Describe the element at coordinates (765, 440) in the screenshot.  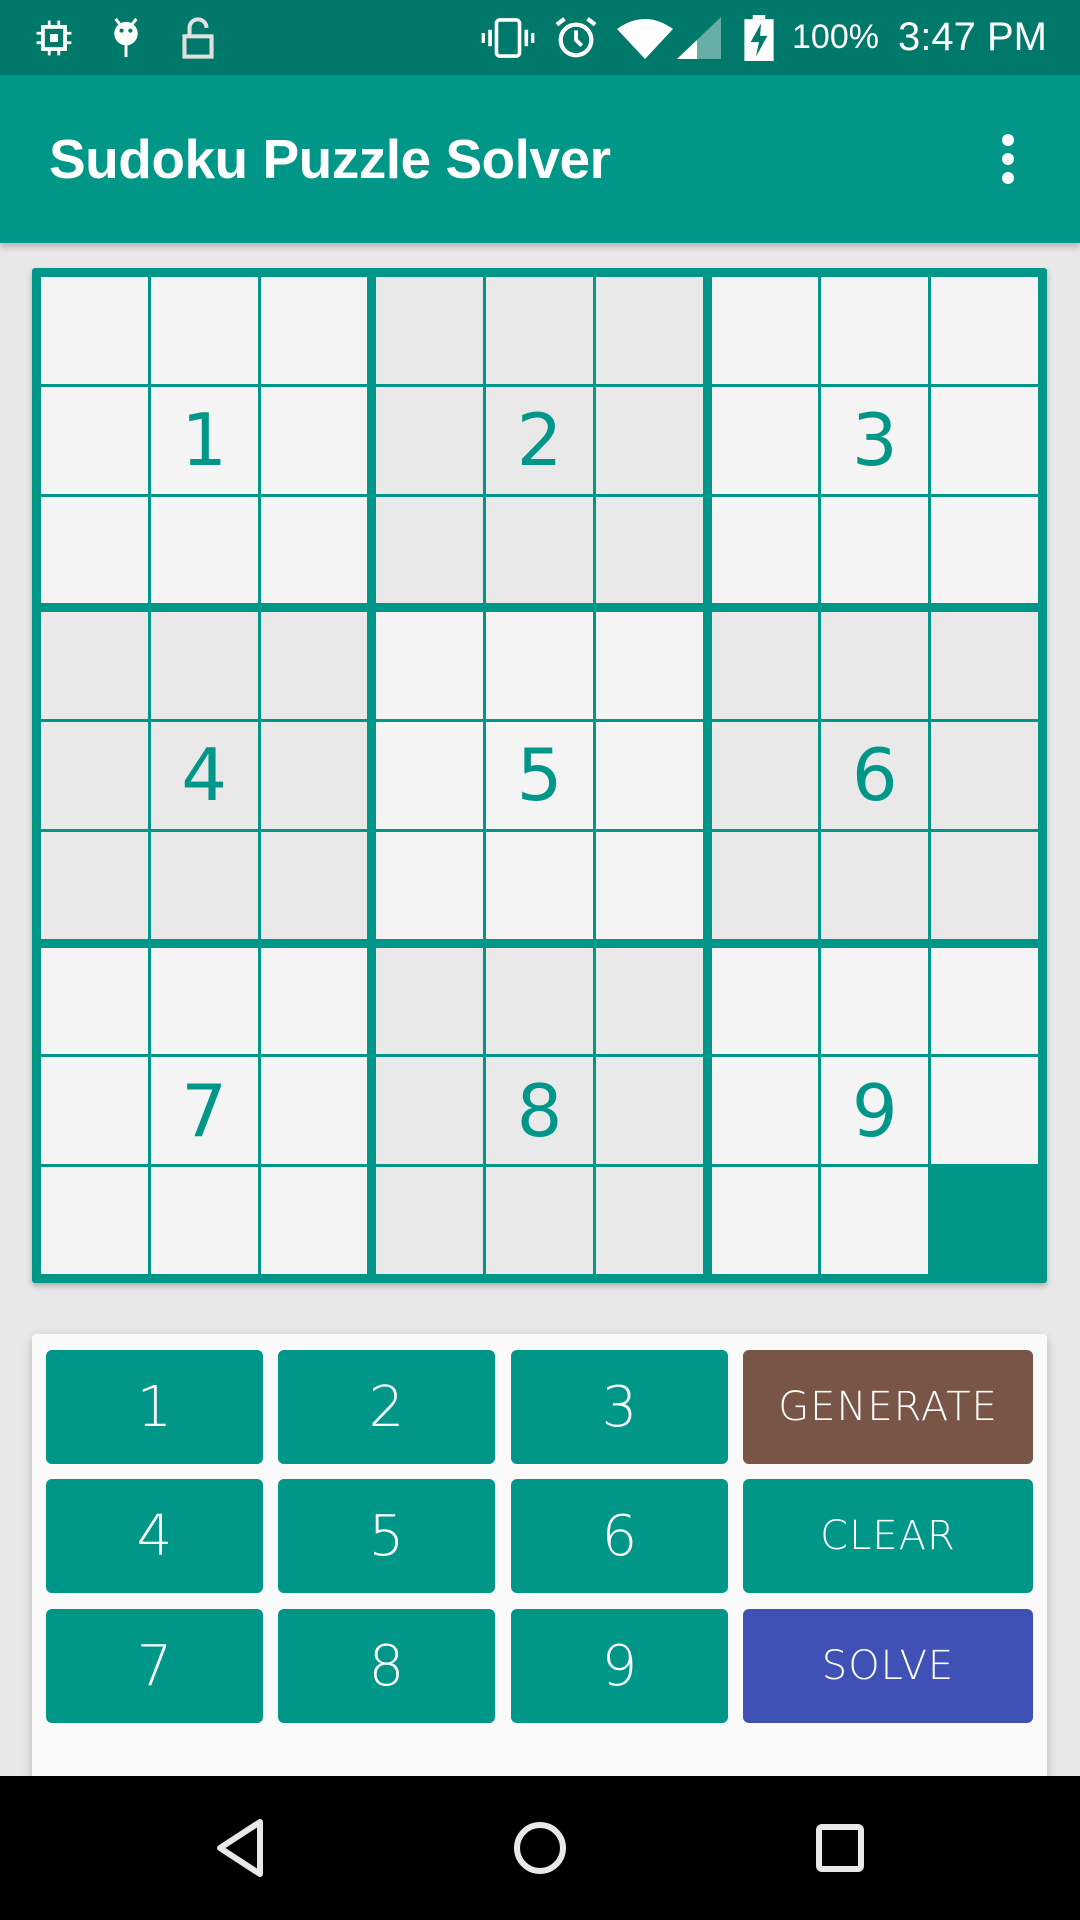
I see `grid-cell-r2-c7` at that location.